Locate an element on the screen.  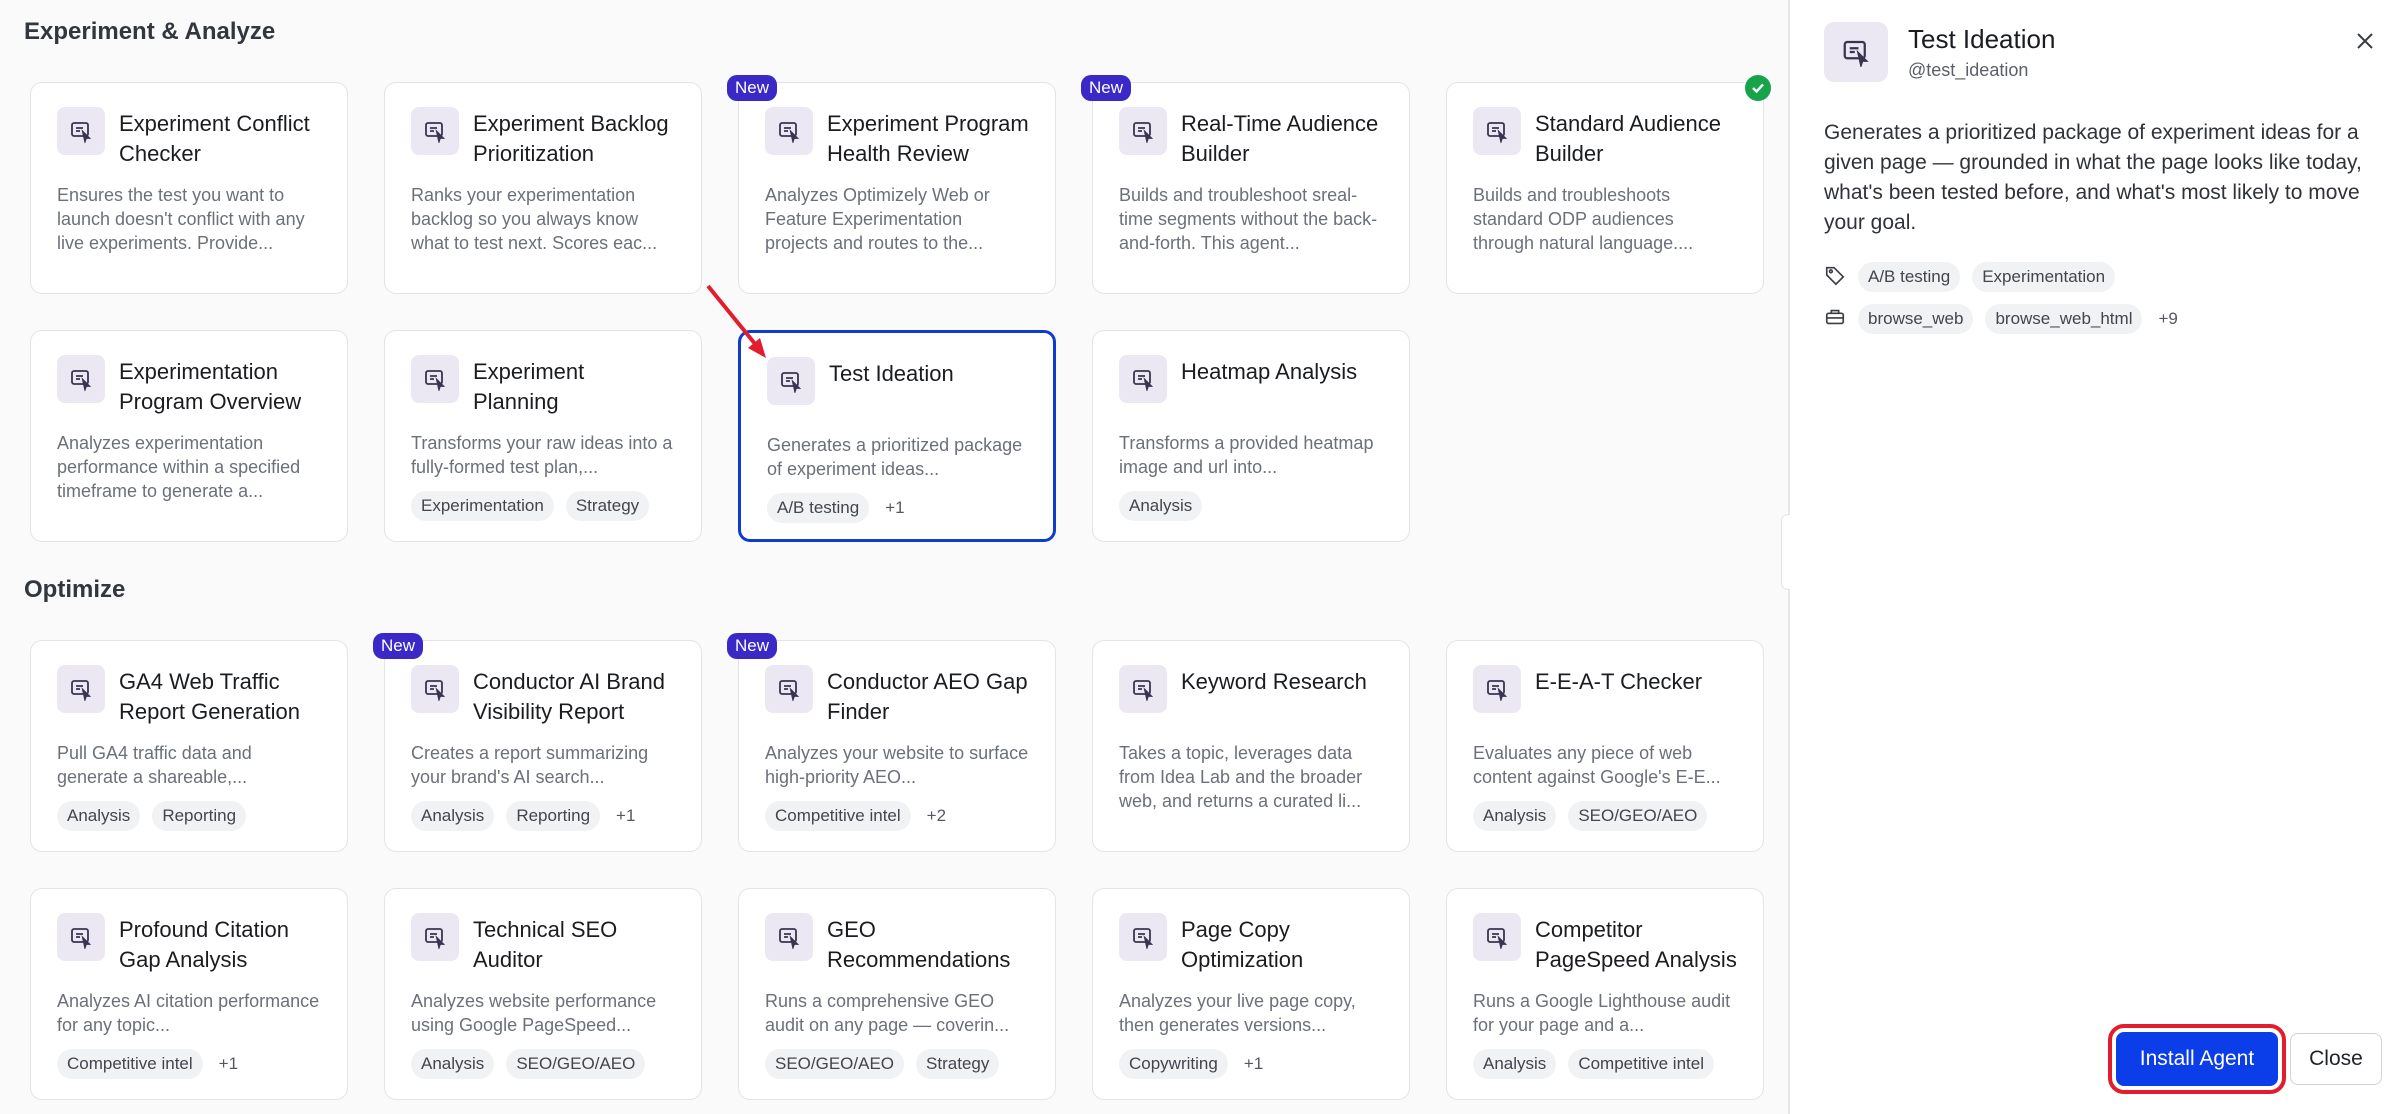
card-tags: SEO/GEO/AEO Strategy is located at coordinates (897, 1064).